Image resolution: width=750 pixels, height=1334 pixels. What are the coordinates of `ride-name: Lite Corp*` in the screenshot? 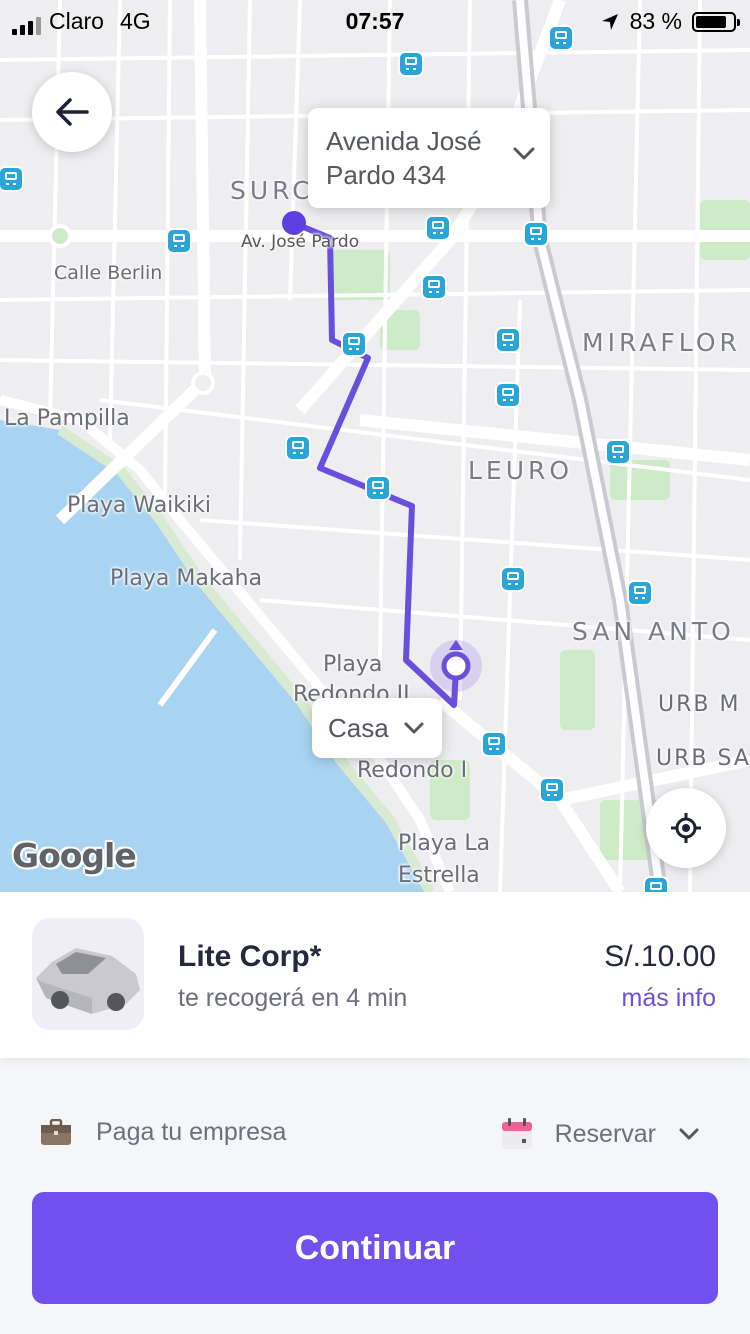 It's located at (250, 956).